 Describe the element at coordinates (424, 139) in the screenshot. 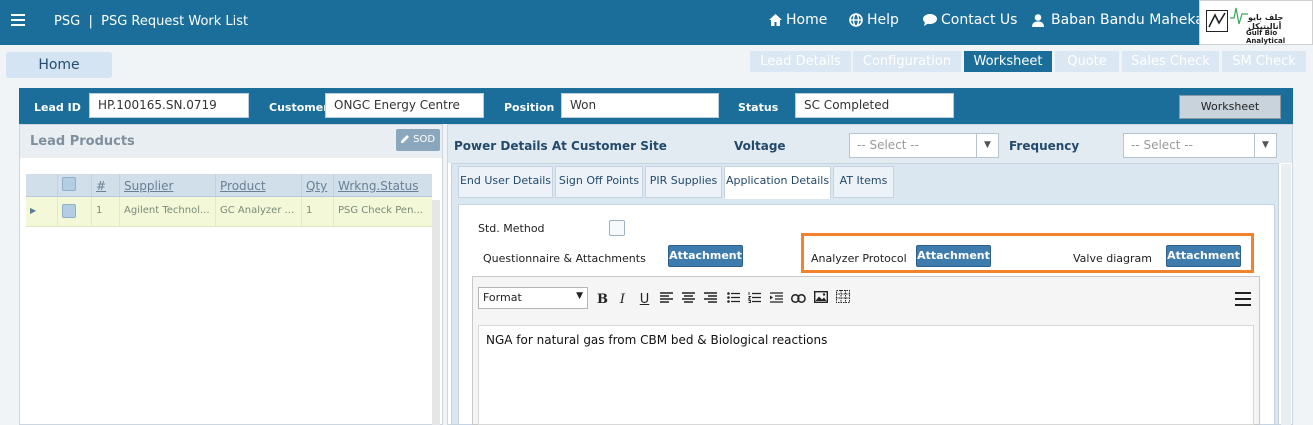

I see `sod-label: SOD` at that location.